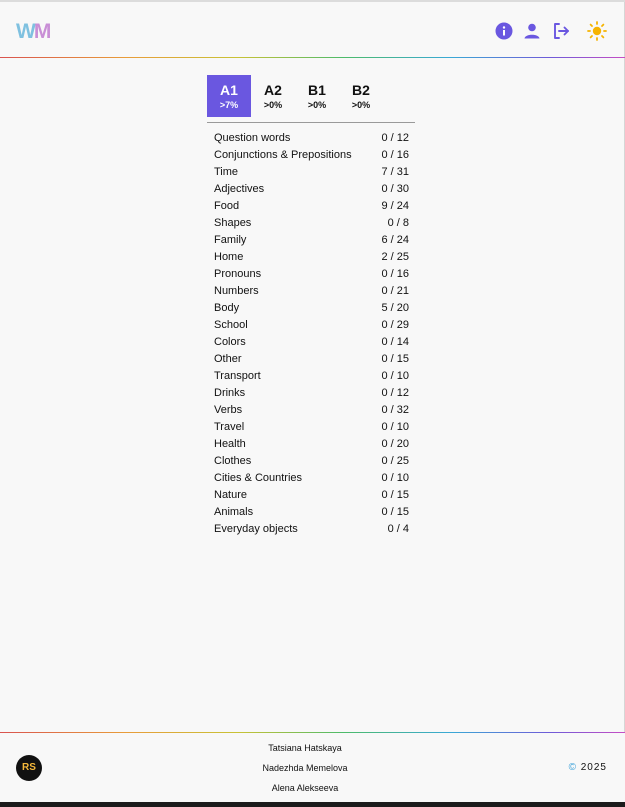  What do you see at coordinates (283, 155) in the screenshot?
I see `topic-name: Conjunctions & Prepositions` at bounding box center [283, 155].